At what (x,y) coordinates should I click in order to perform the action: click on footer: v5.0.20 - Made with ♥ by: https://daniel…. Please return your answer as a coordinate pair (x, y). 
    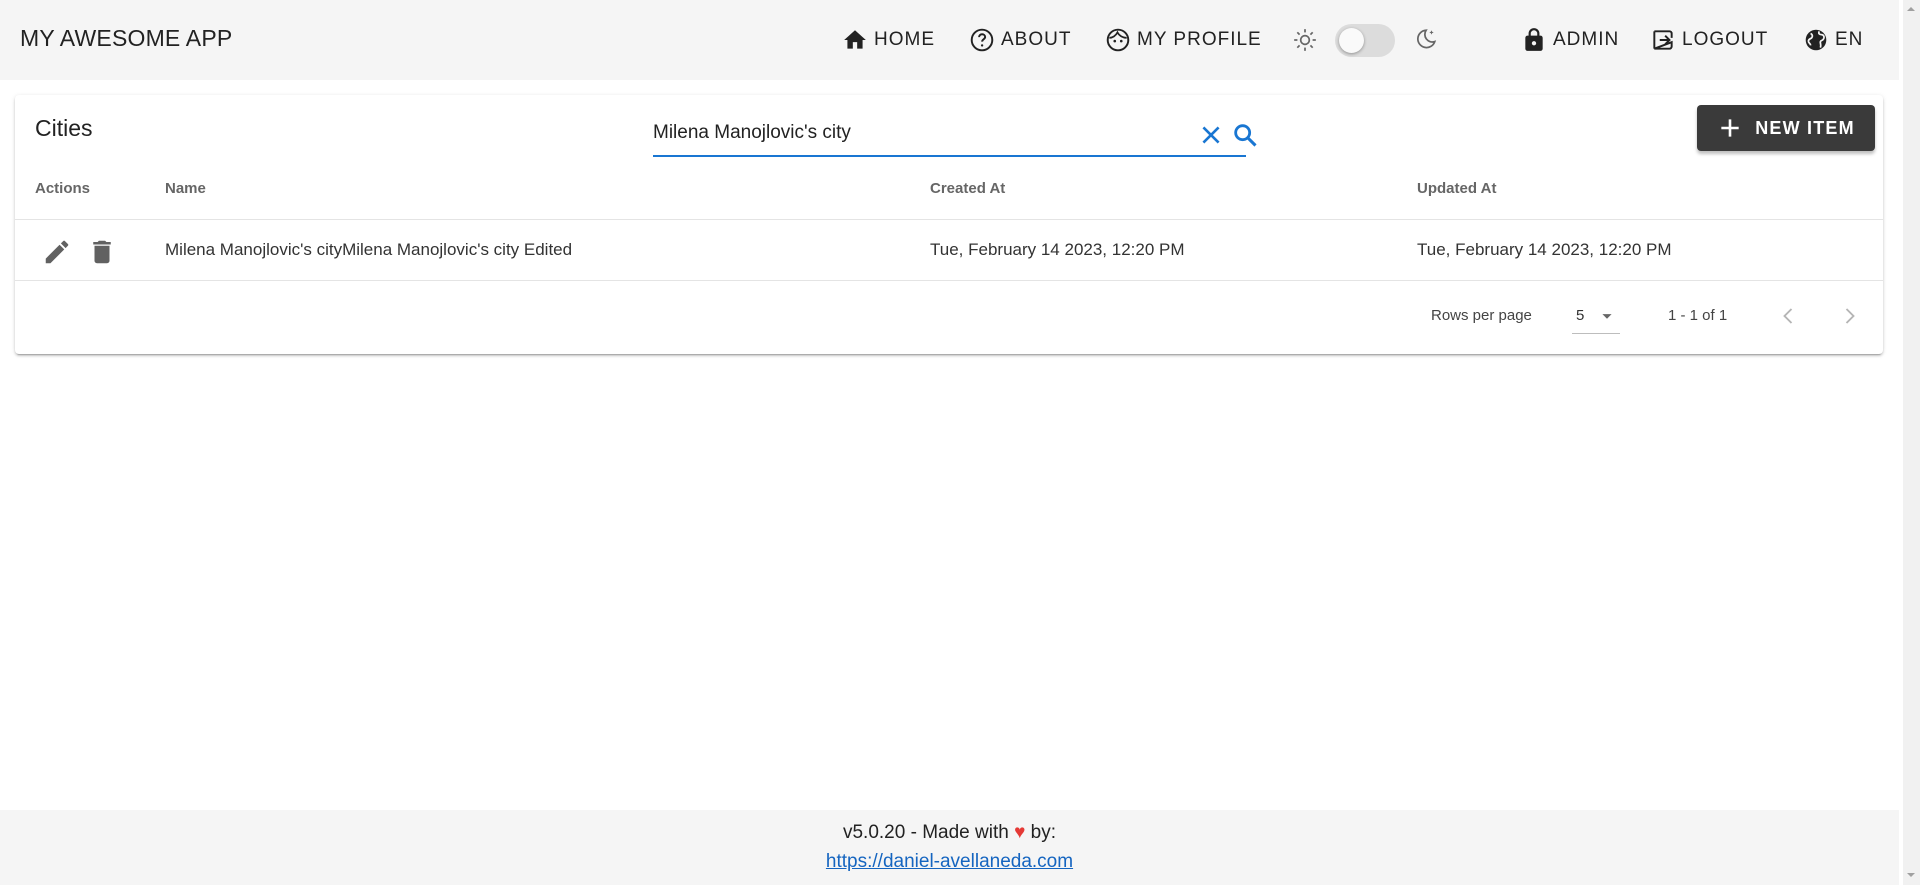
    Looking at the image, I should click on (949, 847).